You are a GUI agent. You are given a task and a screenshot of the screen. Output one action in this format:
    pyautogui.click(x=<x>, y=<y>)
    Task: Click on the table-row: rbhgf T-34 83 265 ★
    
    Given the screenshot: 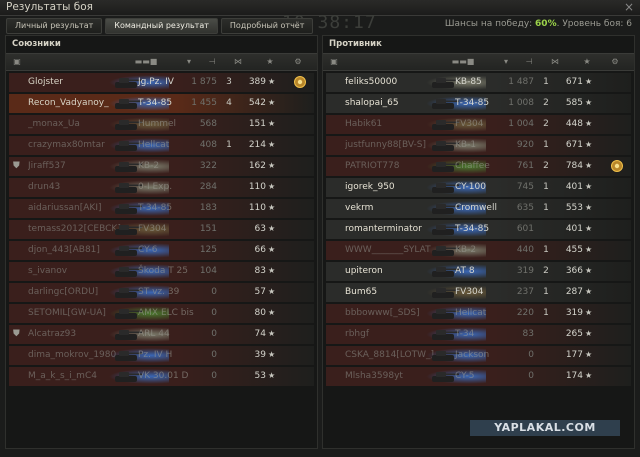 What is the action you would take?
    pyautogui.click(x=478, y=334)
    